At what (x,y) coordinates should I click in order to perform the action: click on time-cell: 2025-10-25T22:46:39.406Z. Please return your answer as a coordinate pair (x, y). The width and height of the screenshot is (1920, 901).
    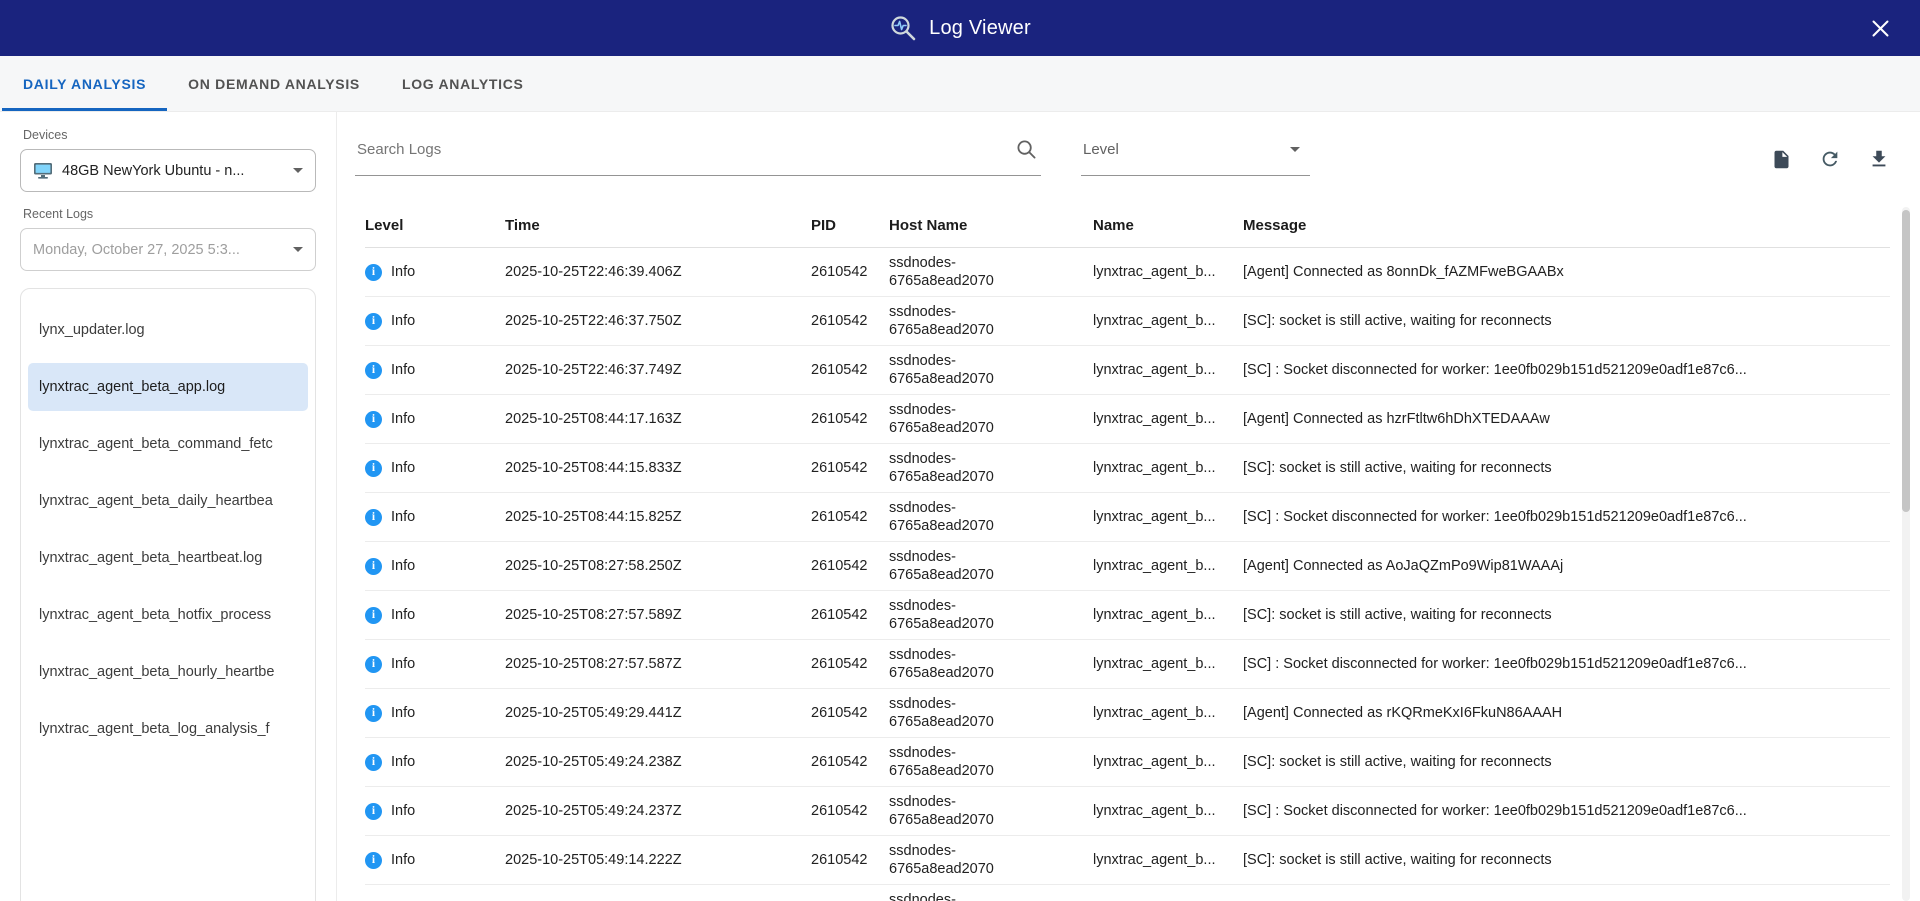
    Looking at the image, I should click on (593, 272).